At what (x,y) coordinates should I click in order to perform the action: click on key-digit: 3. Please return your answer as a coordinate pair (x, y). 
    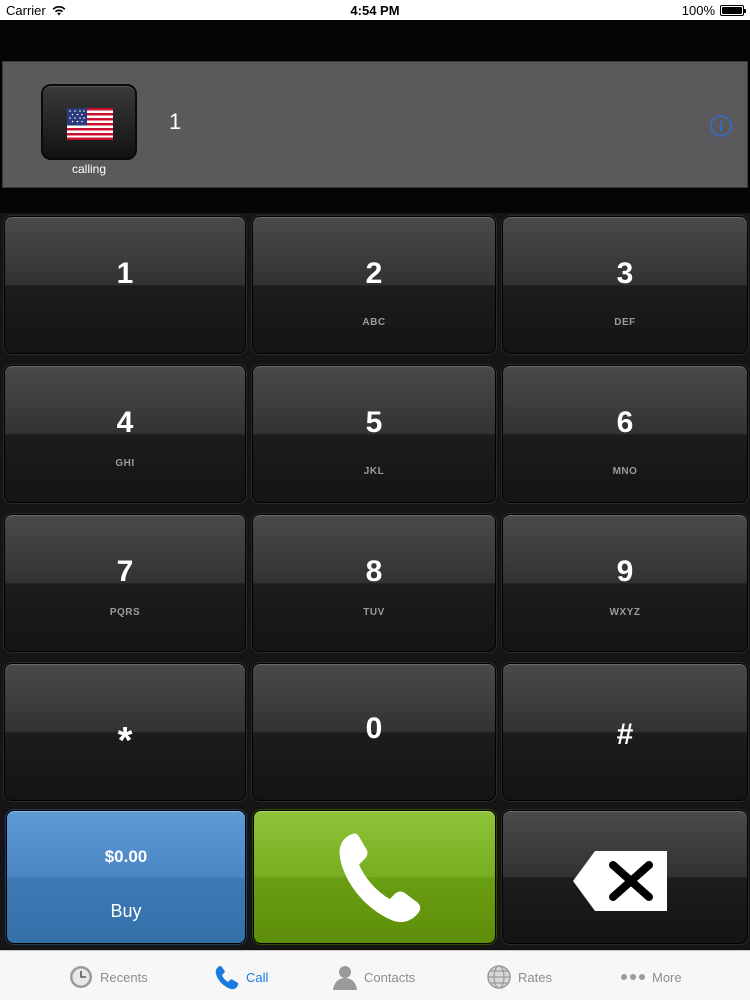
    Looking at the image, I should click on (625, 273).